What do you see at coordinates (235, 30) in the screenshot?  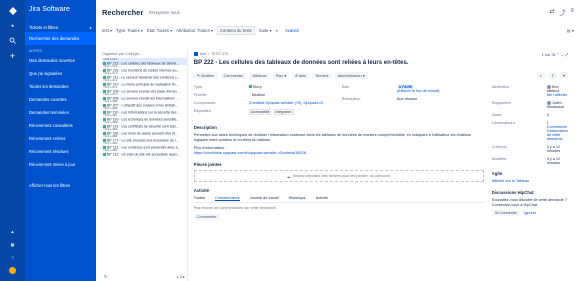 I see `text-search-input: Contenu du texte` at bounding box center [235, 30].